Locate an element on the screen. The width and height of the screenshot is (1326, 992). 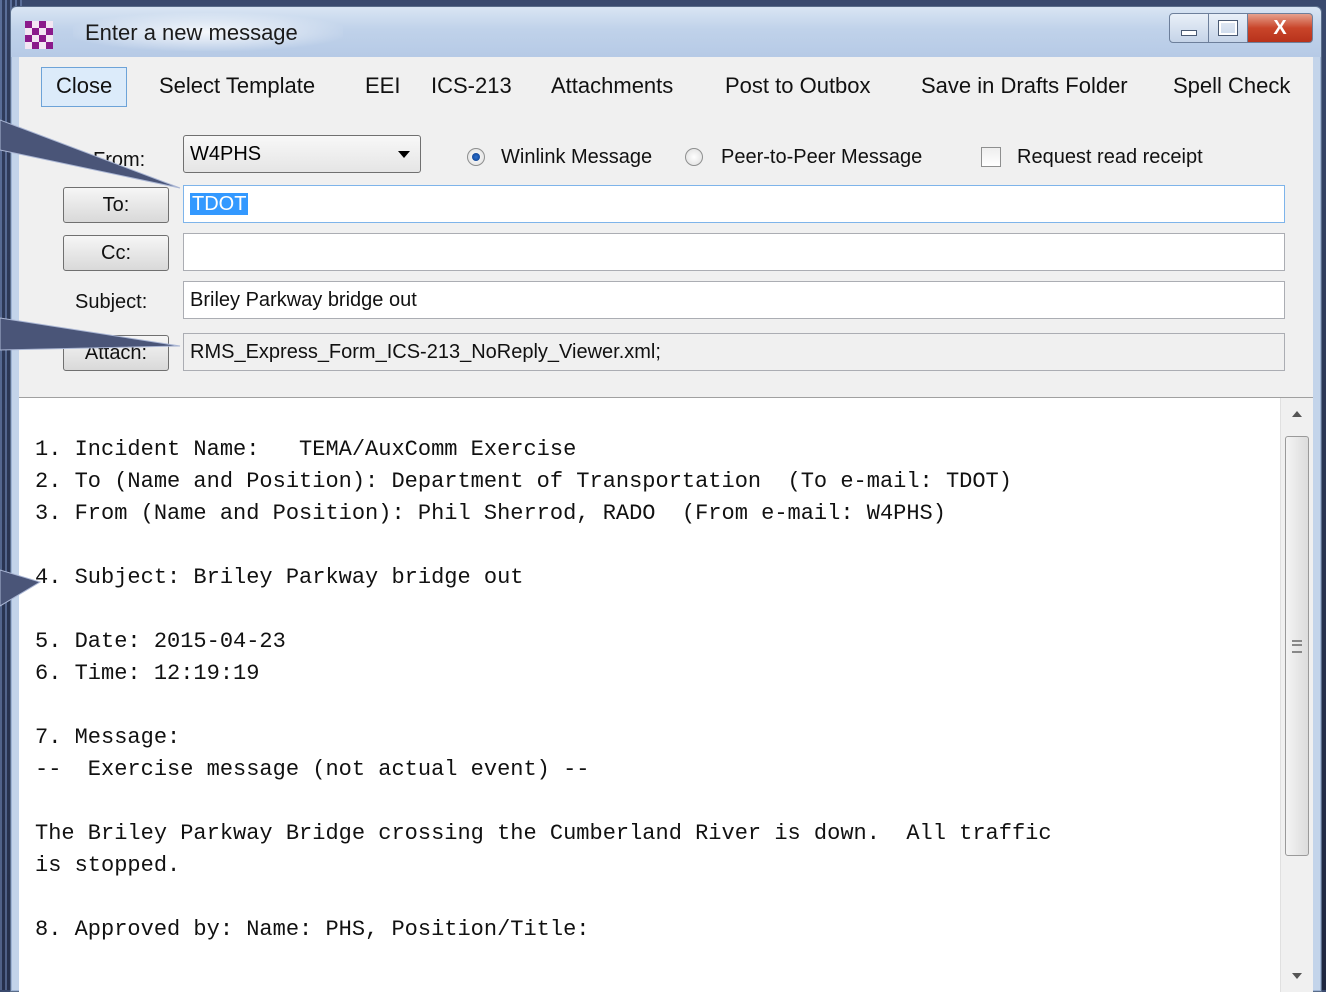
from-select: W4PHS is located at coordinates (302, 154).